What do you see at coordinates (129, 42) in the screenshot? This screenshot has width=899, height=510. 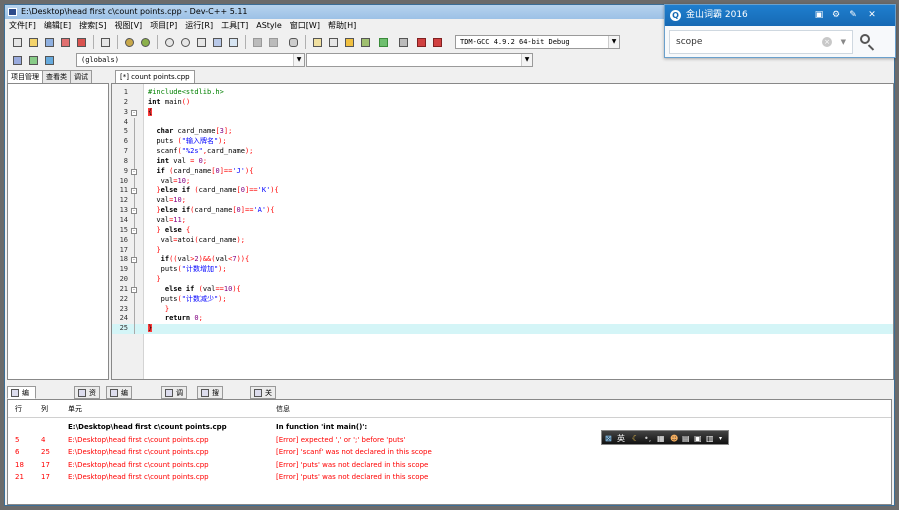 I see `undo-icon` at bounding box center [129, 42].